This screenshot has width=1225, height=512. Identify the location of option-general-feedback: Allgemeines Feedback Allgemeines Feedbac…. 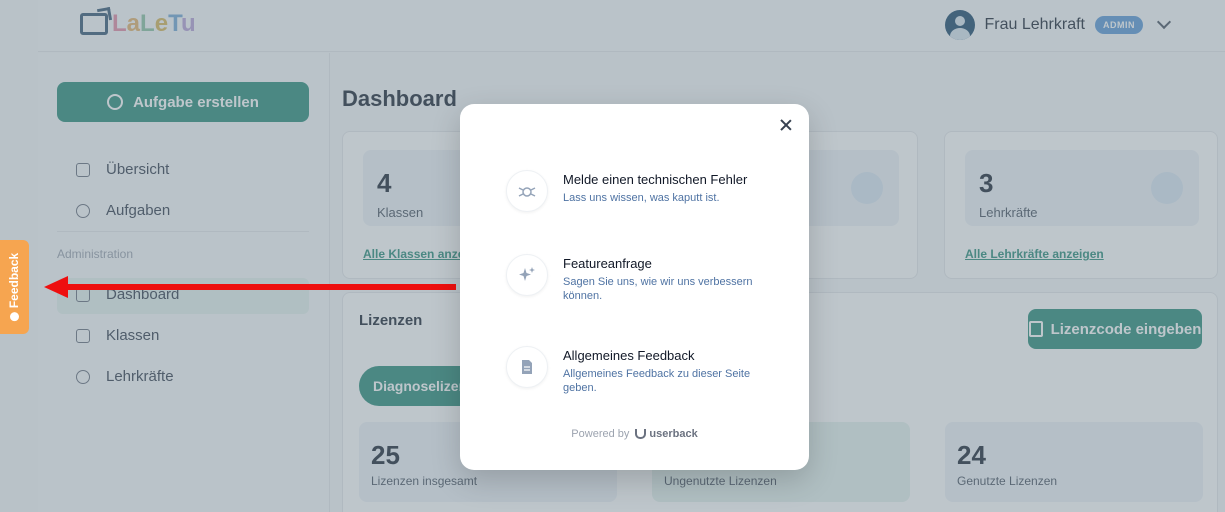
(651, 376).